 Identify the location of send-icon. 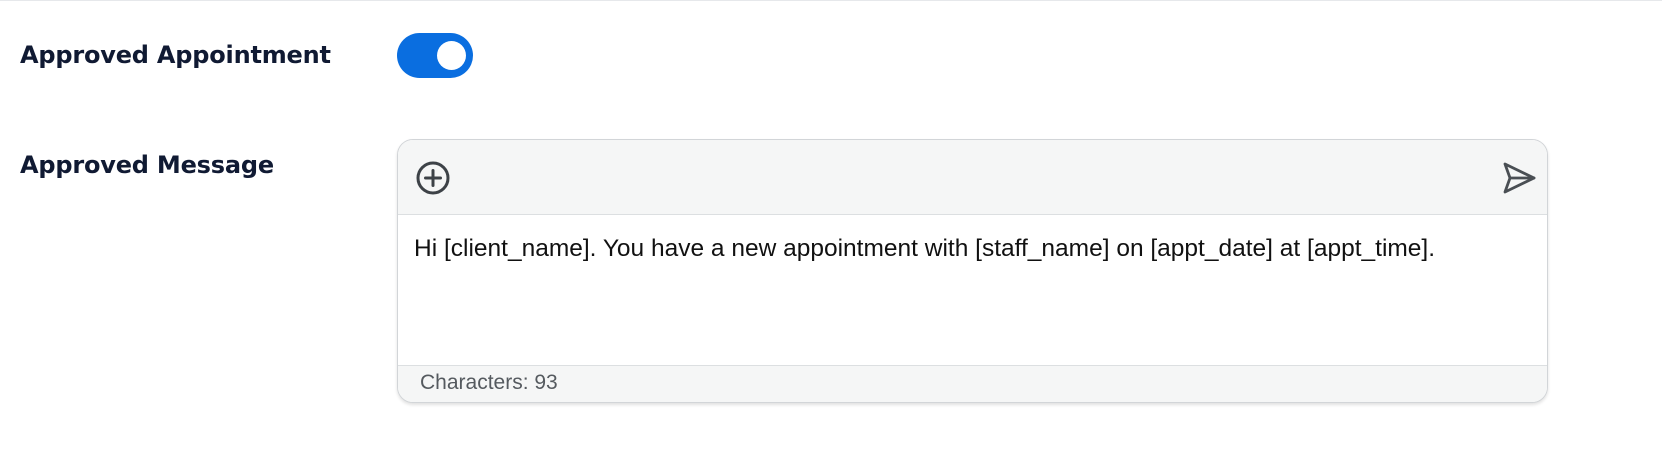
(1519, 178).